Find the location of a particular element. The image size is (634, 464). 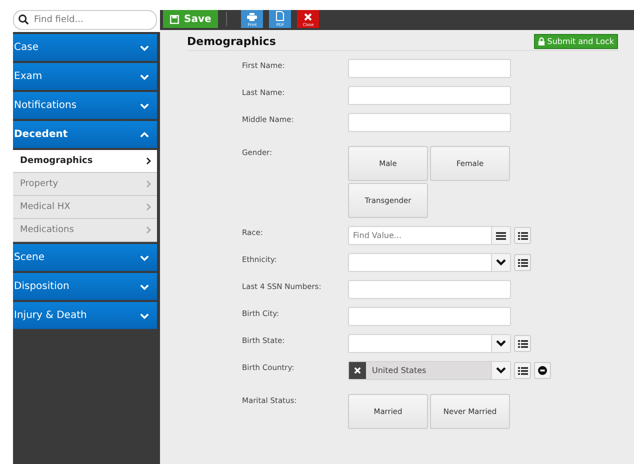

sidebar-section: Notifications is located at coordinates (85, 105).